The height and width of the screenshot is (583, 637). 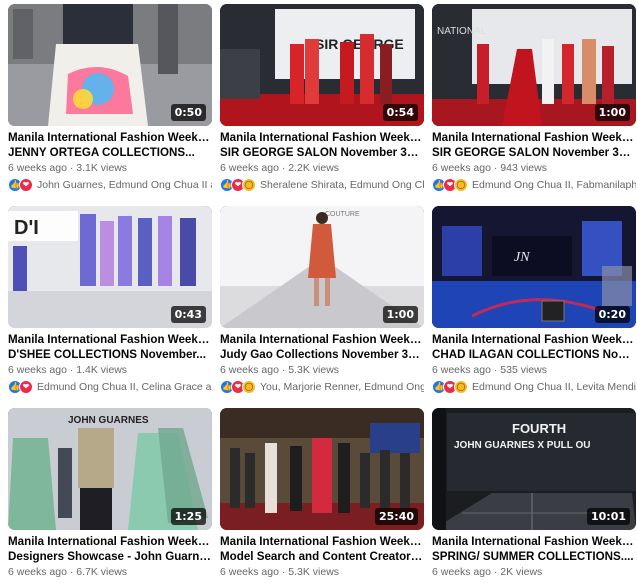 I want to click on reactions-row: 👍 ❤ John Guarnes, Edmund Ong Chua II and, so click(x=110, y=185).